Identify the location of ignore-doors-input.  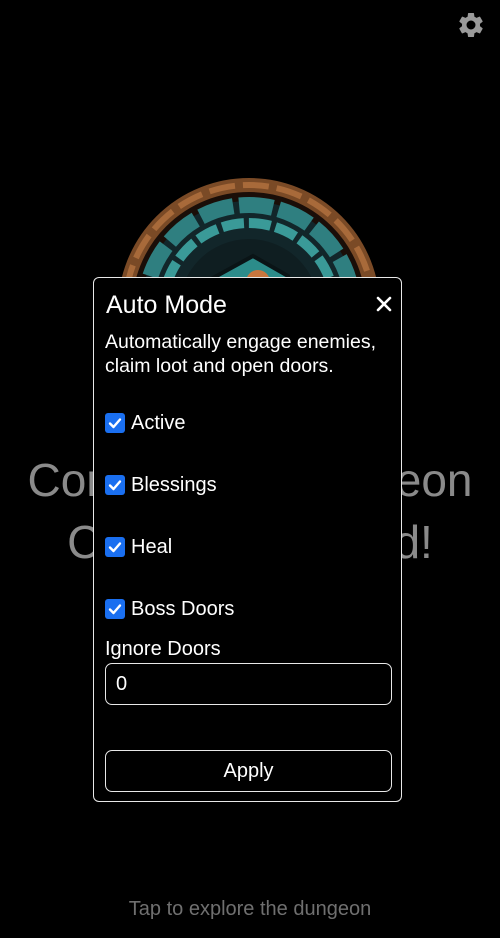
(248, 684).